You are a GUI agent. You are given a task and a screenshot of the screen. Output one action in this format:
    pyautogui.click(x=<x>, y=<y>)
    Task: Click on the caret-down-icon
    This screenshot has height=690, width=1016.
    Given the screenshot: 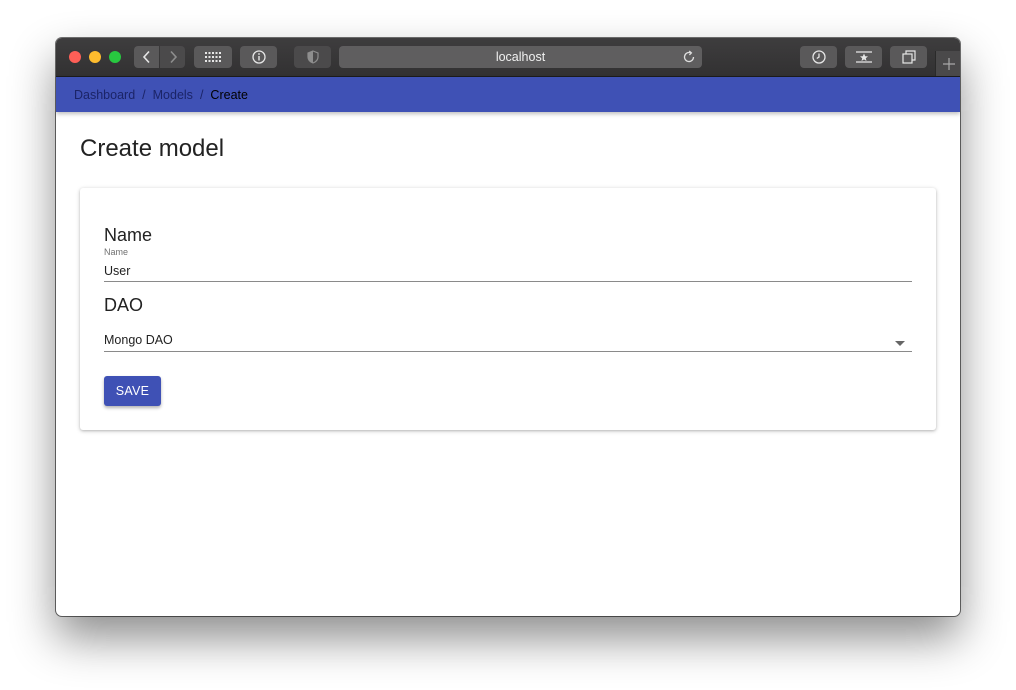 What is the action you would take?
    pyautogui.click(x=900, y=343)
    